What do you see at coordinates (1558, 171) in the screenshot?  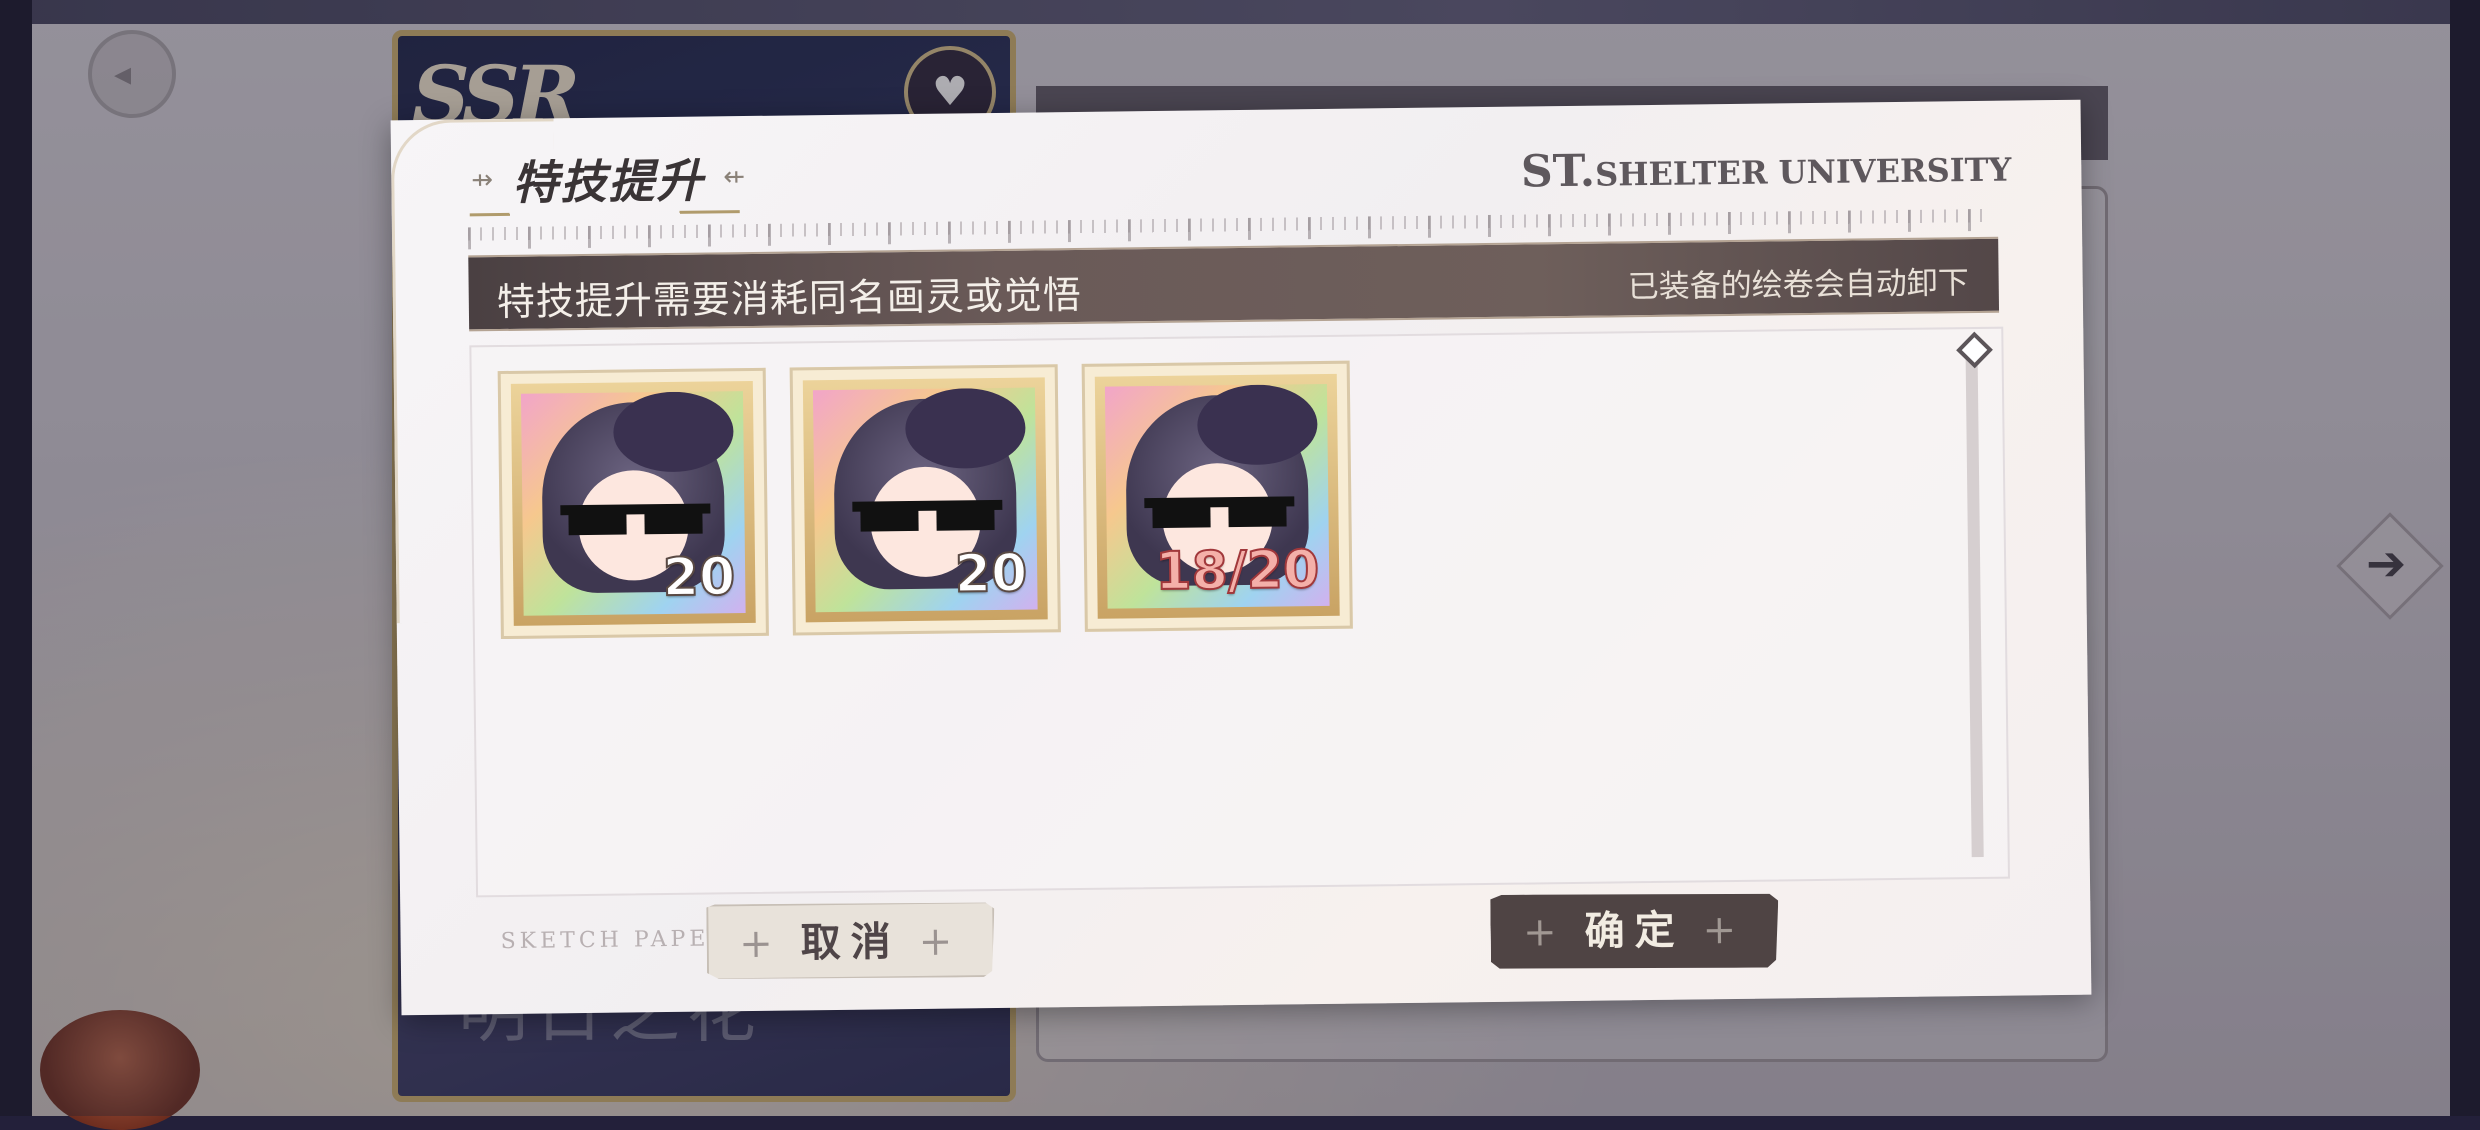 I see `brand-prefix: ST.` at bounding box center [1558, 171].